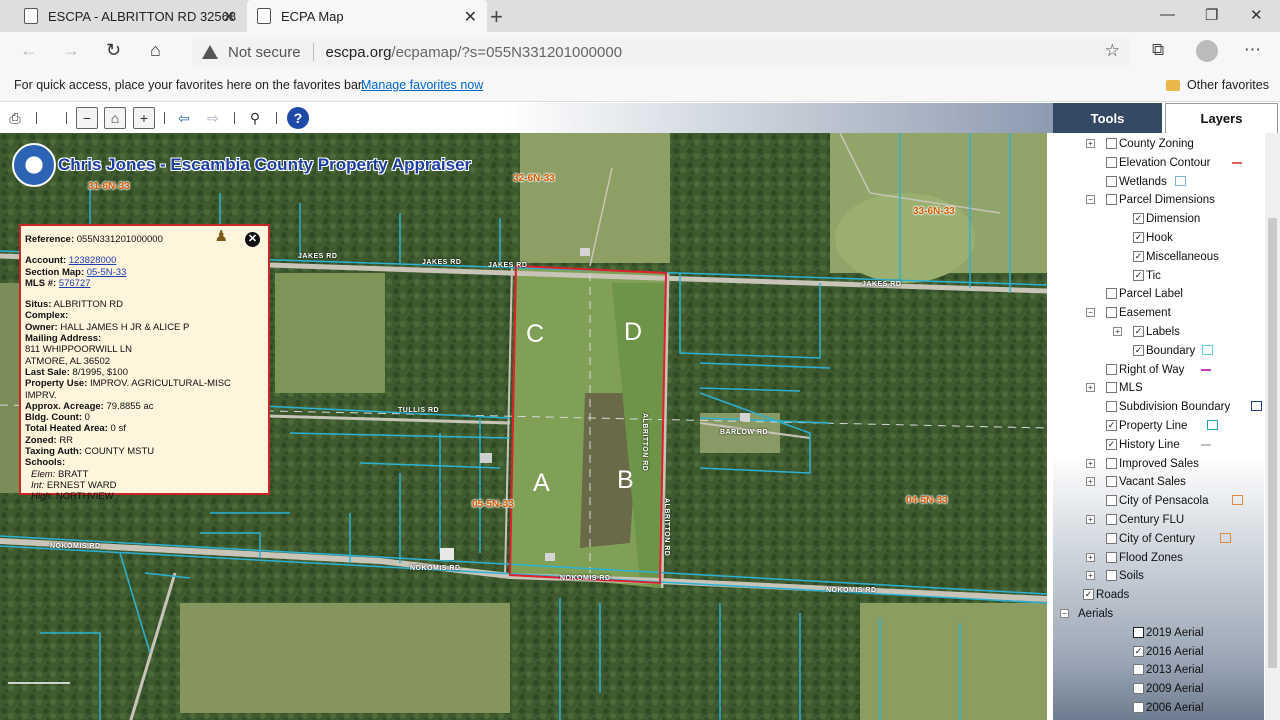 This screenshot has width=1280, height=720. Describe the element at coordinates (213, 118) in the screenshot. I see `next-extent-icon: ⇨` at that location.